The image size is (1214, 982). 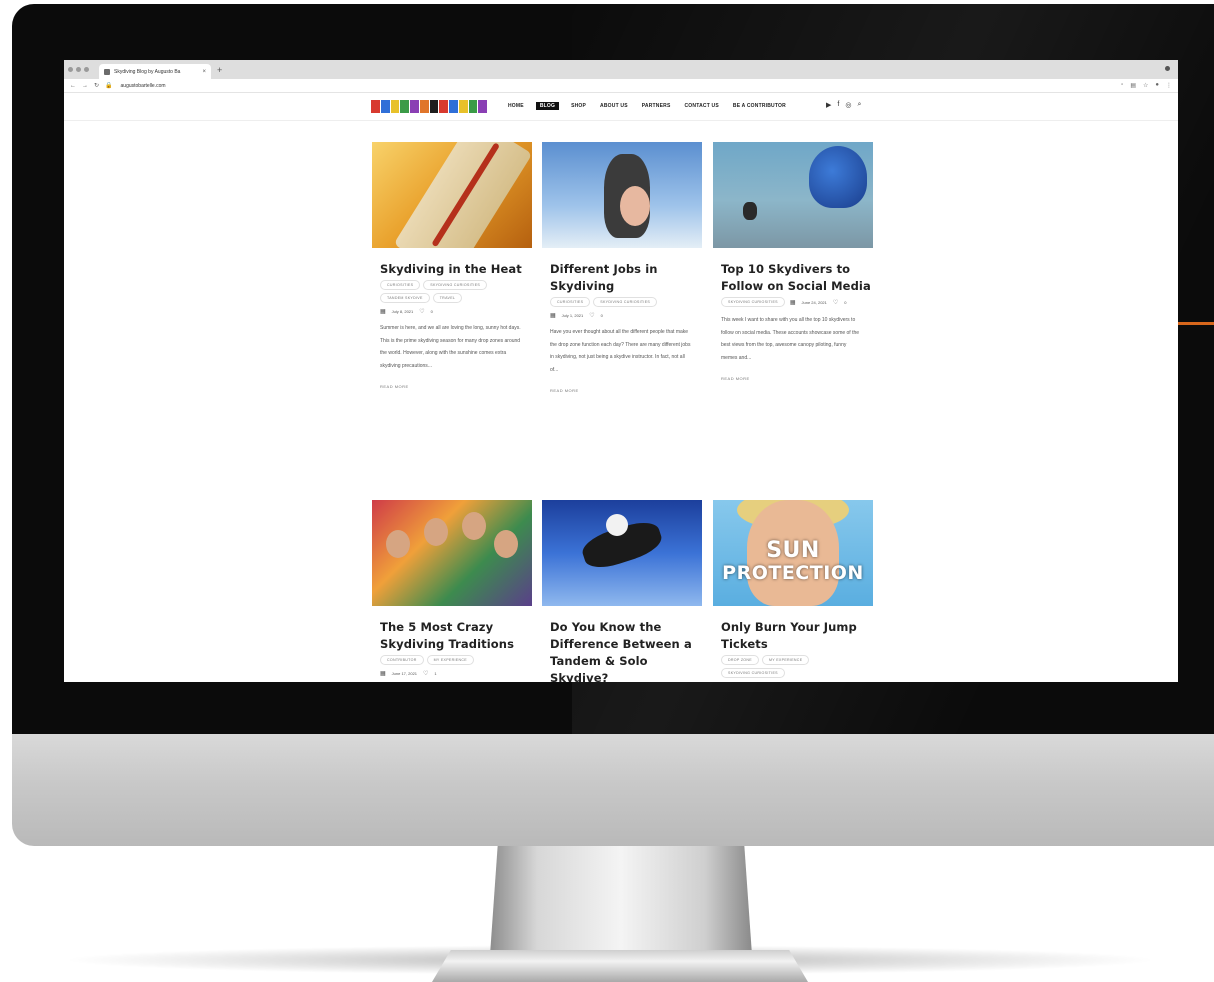 What do you see at coordinates (572, 315) in the screenshot?
I see `post-date: July 1, 2021` at bounding box center [572, 315].